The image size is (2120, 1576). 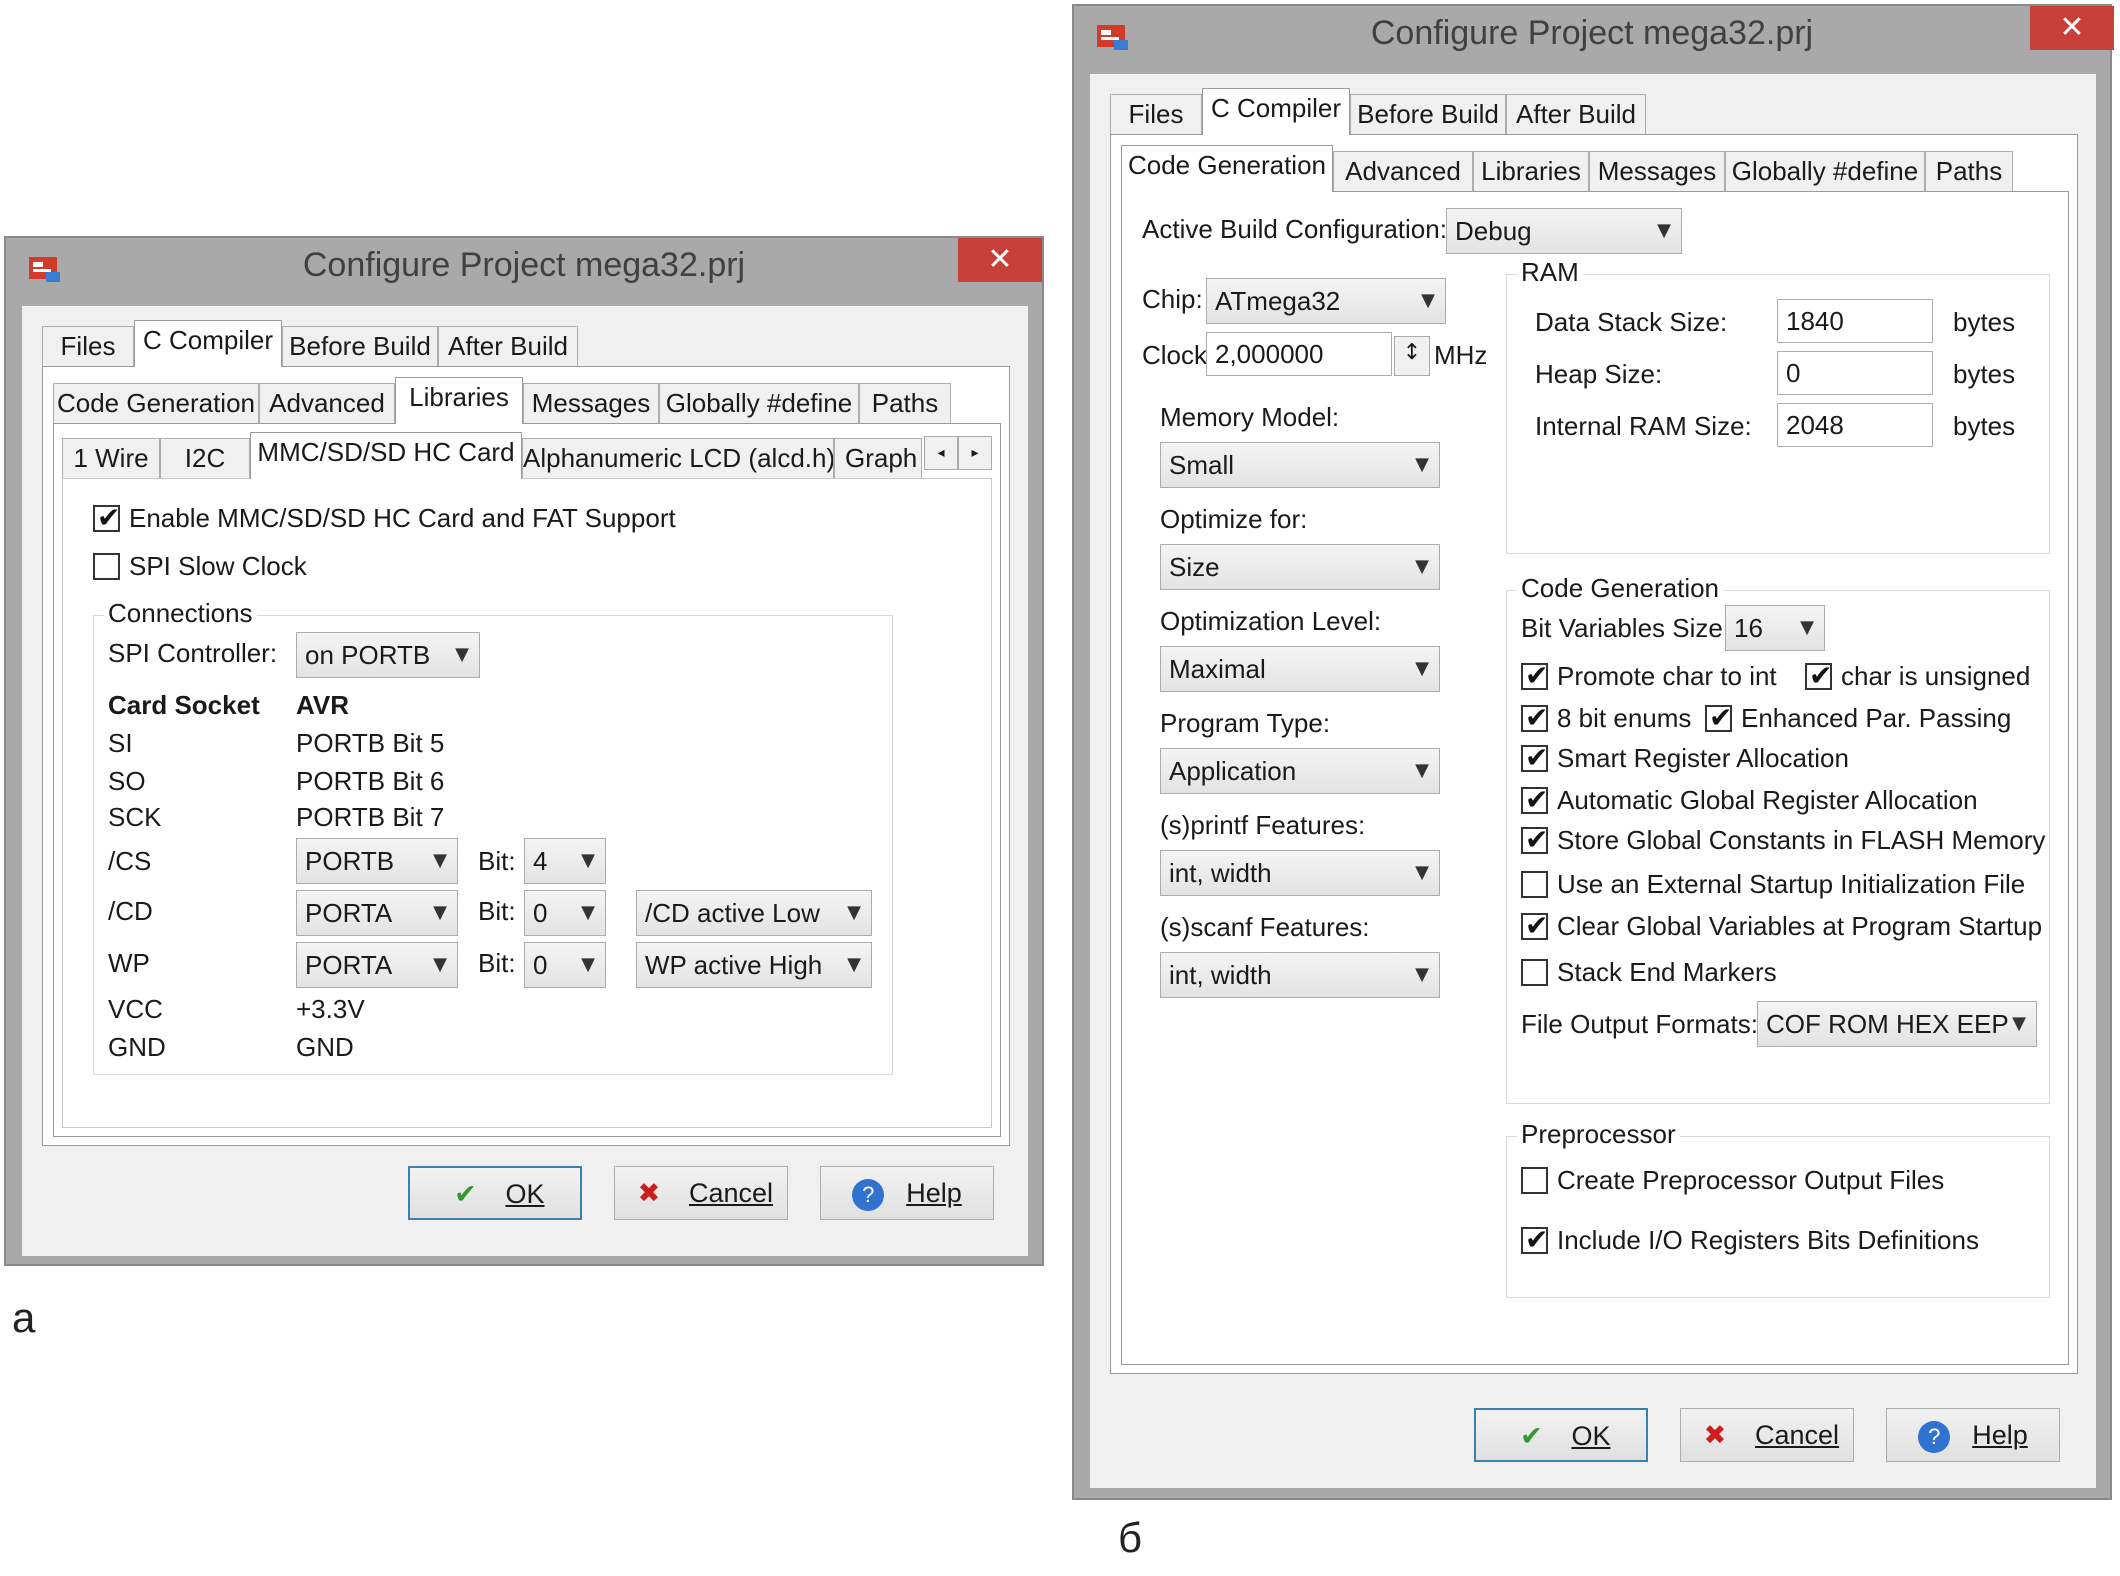 I want to click on external-startup-checkbox, so click(x=1534, y=884).